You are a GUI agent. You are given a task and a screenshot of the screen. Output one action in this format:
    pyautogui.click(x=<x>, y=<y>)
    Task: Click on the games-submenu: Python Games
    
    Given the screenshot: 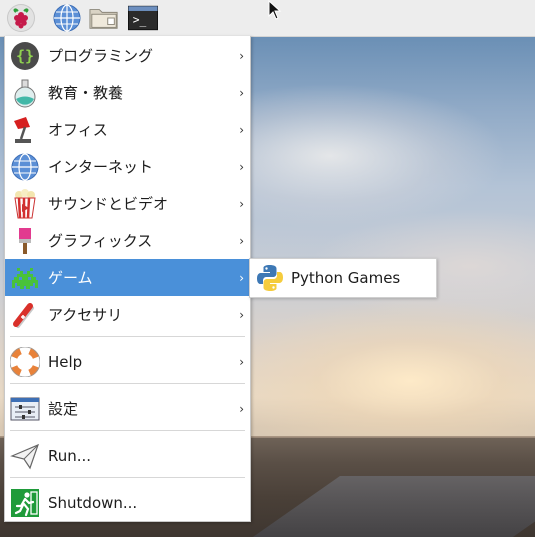 What is the action you would take?
    pyautogui.click(x=343, y=278)
    